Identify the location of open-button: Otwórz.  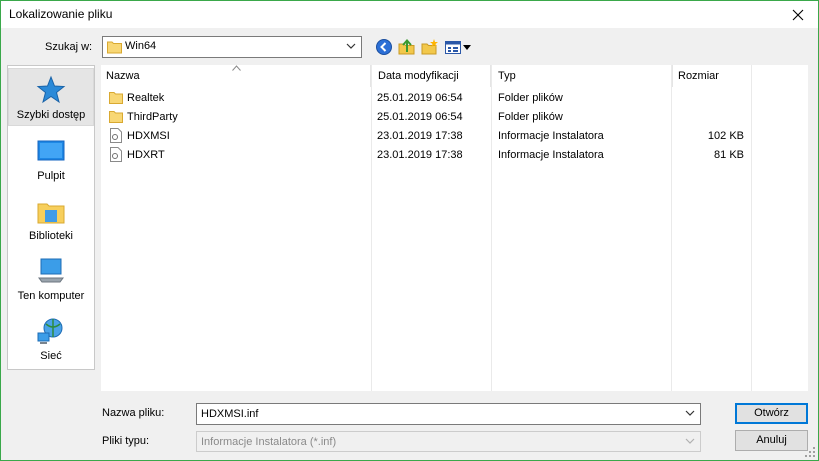
(771, 413).